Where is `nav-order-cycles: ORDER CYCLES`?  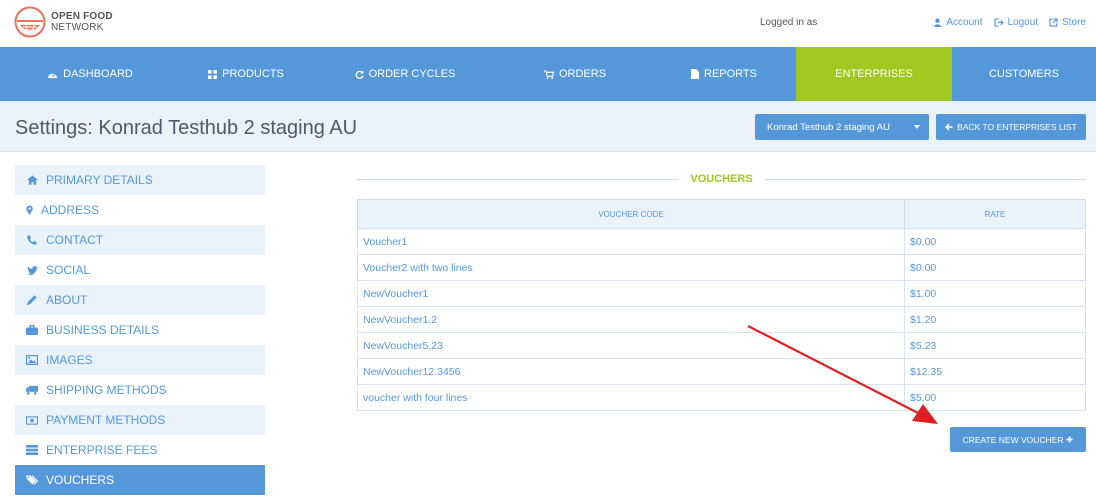
nav-order-cycles: ORDER CYCLES is located at coordinates (405, 74).